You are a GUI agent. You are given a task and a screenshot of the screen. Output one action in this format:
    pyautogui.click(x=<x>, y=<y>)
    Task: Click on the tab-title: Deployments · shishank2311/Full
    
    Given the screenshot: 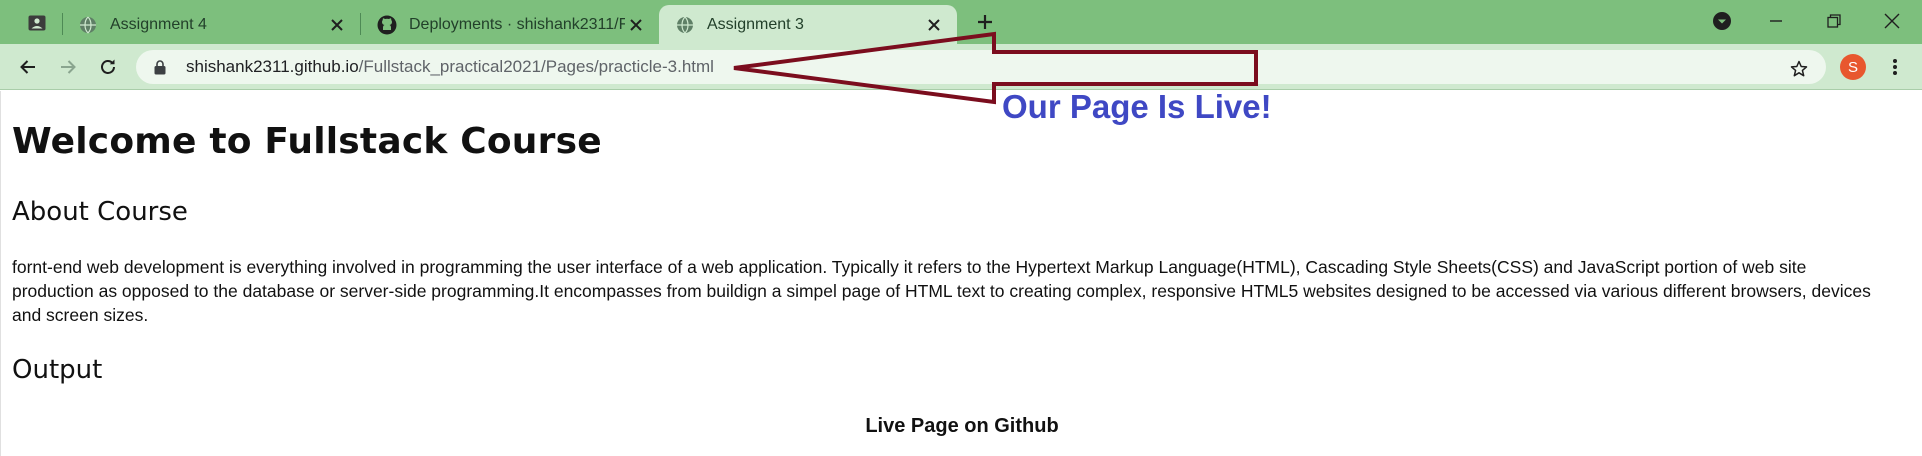 What is the action you would take?
    pyautogui.click(x=517, y=24)
    